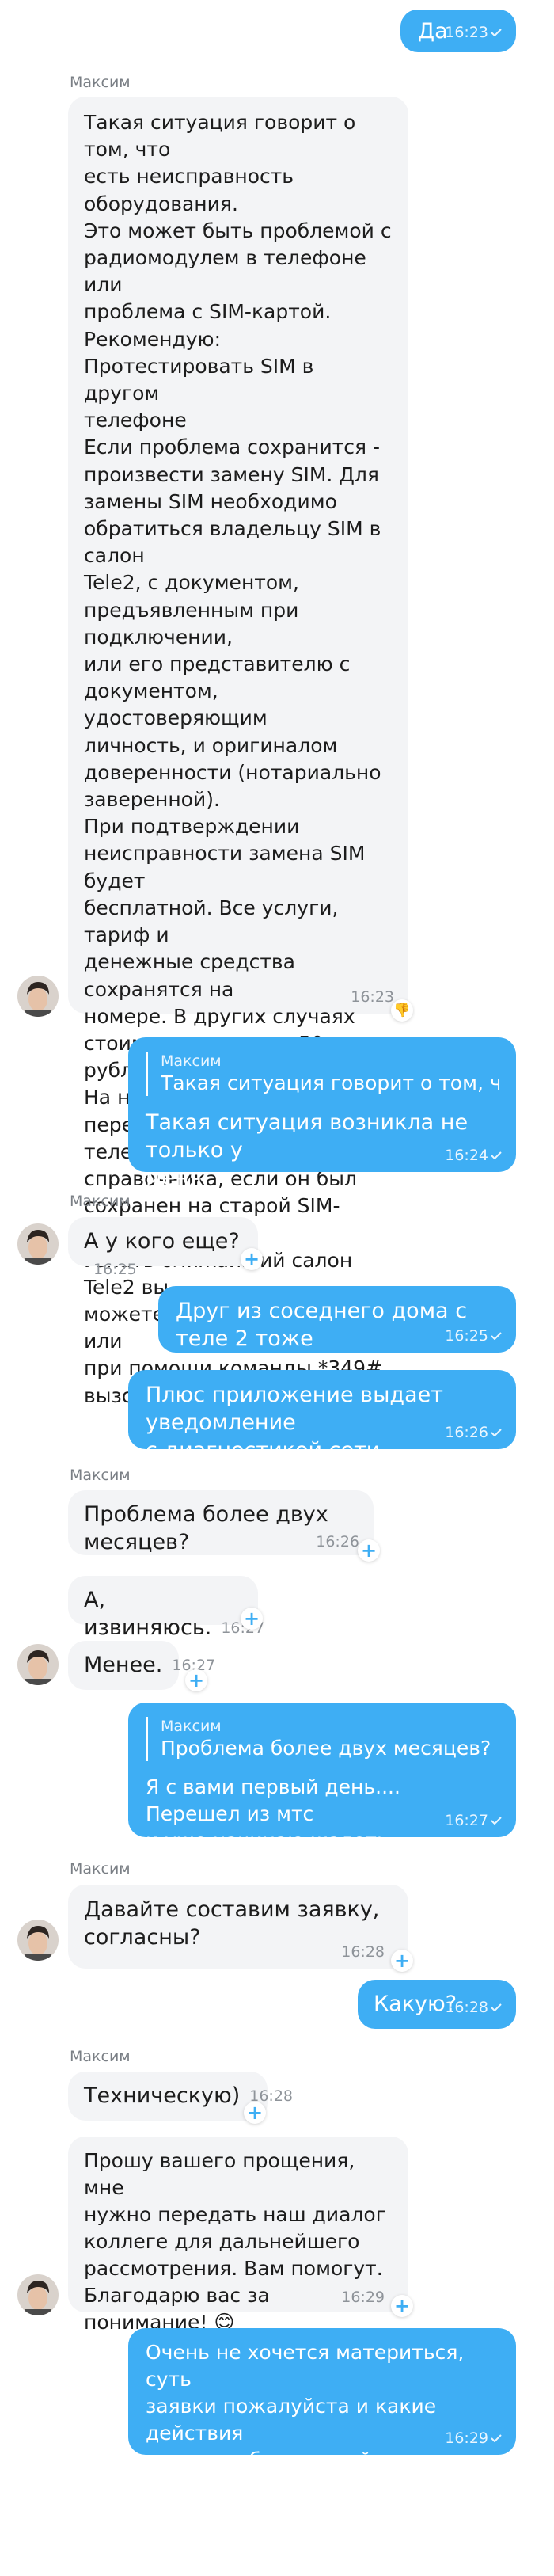 The width and height of the screenshot is (554, 2576). What do you see at coordinates (221, 1522) in the screenshot?
I see `incoming-message: Проблема более двух месяцев? 16:26` at bounding box center [221, 1522].